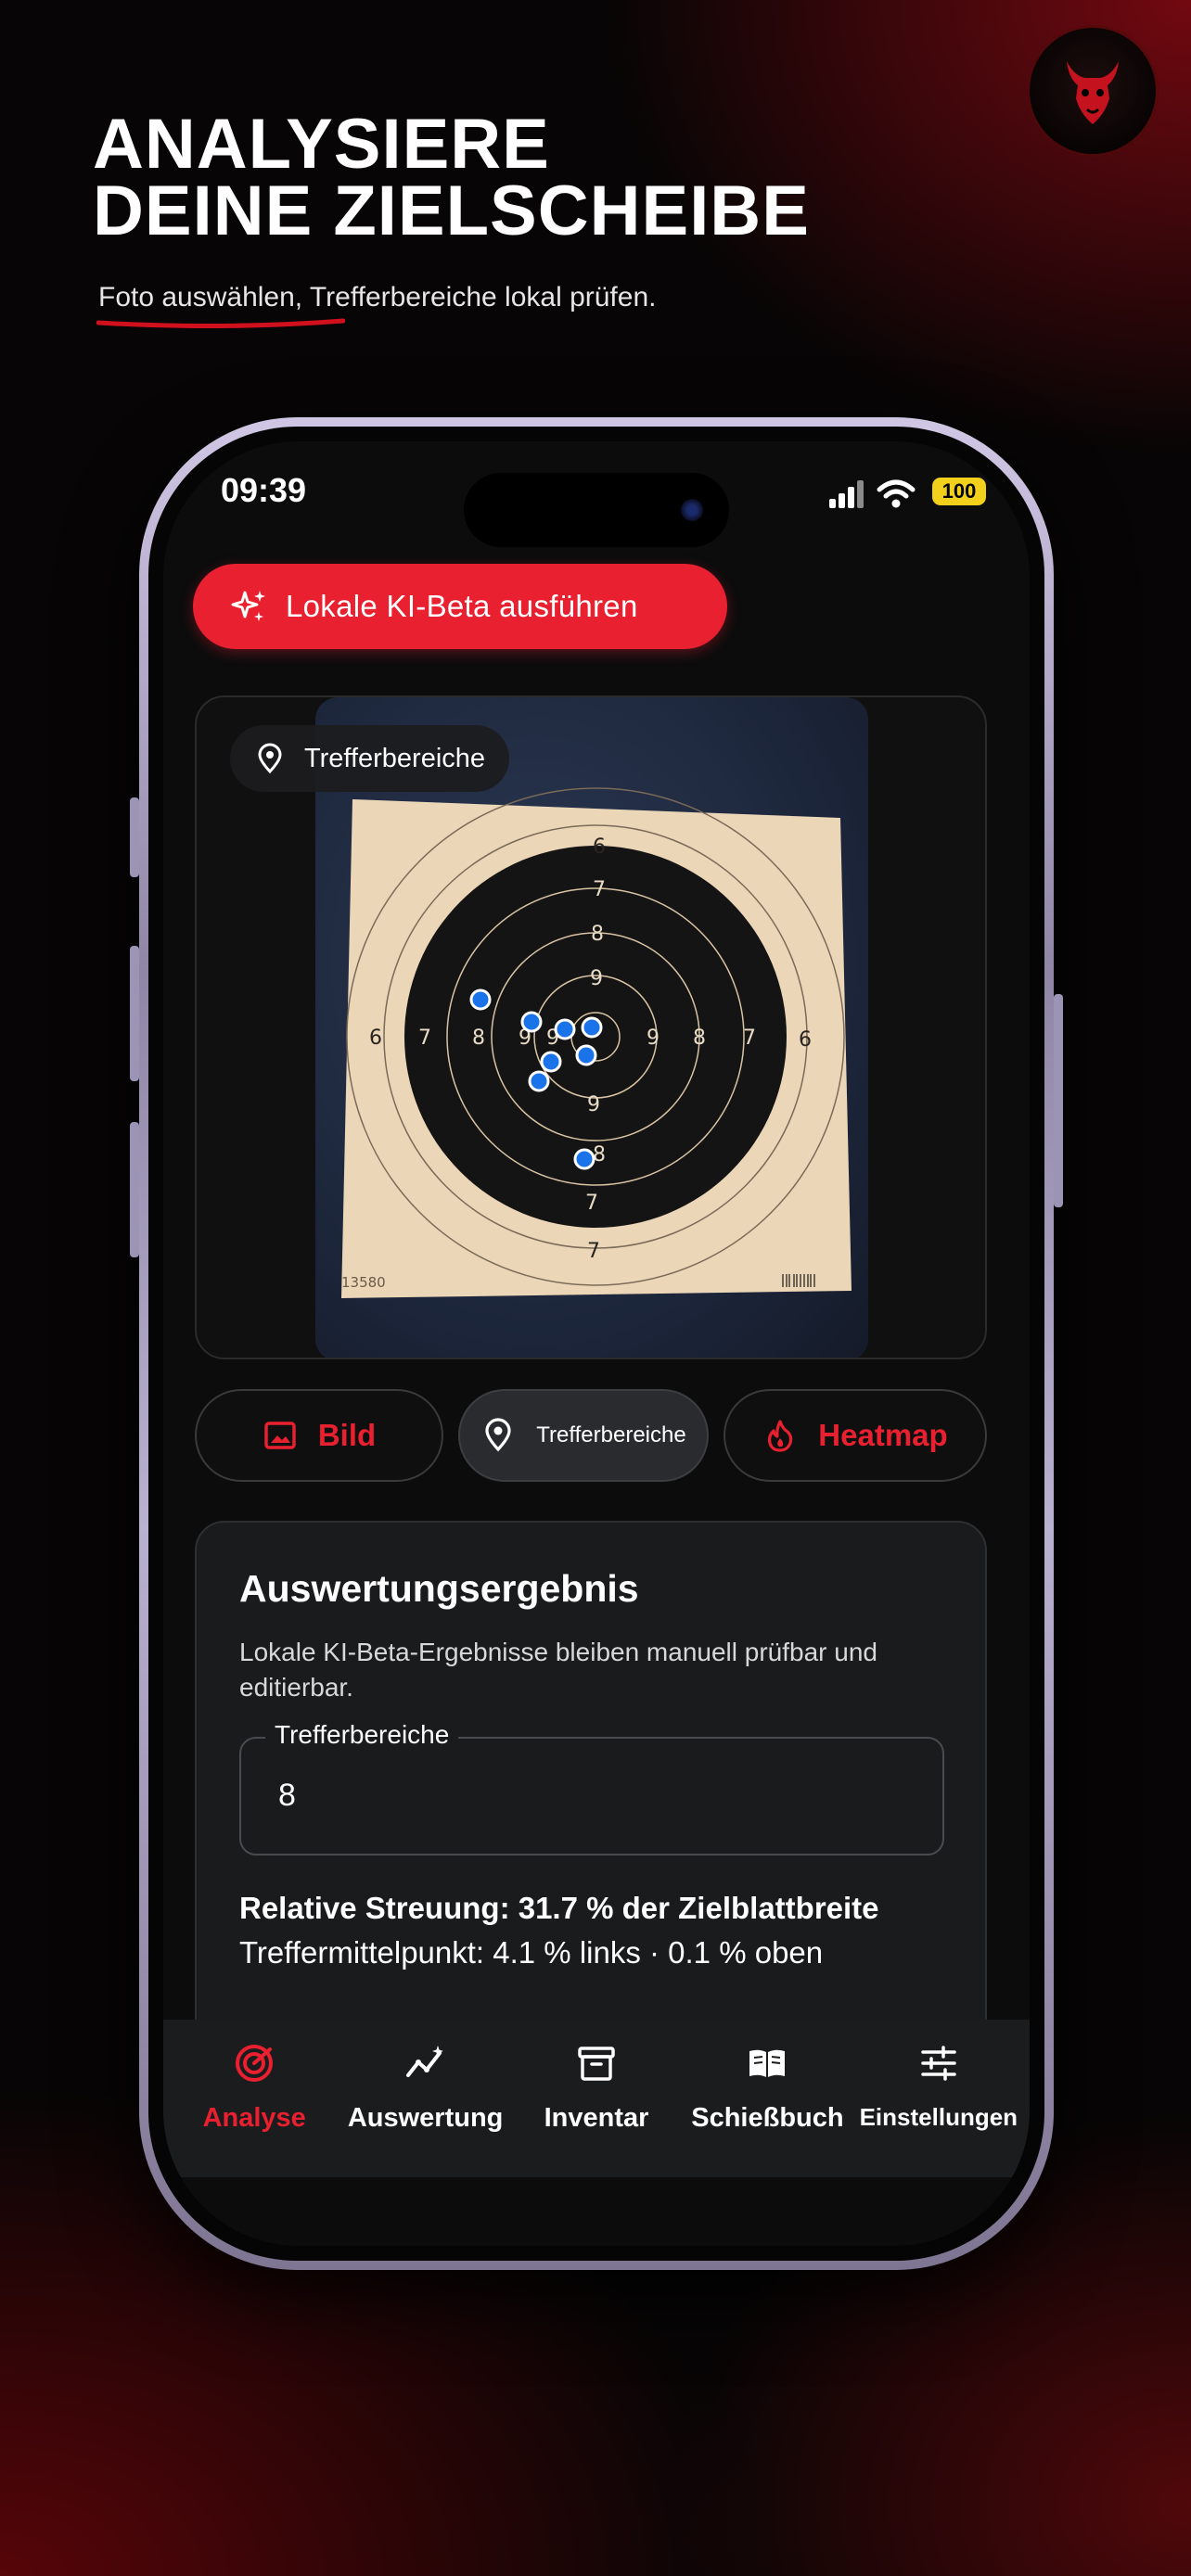  Describe the element at coordinates (597, 2118) in the screenshot. I see `tab-inventar-label: Inventar` at that location.